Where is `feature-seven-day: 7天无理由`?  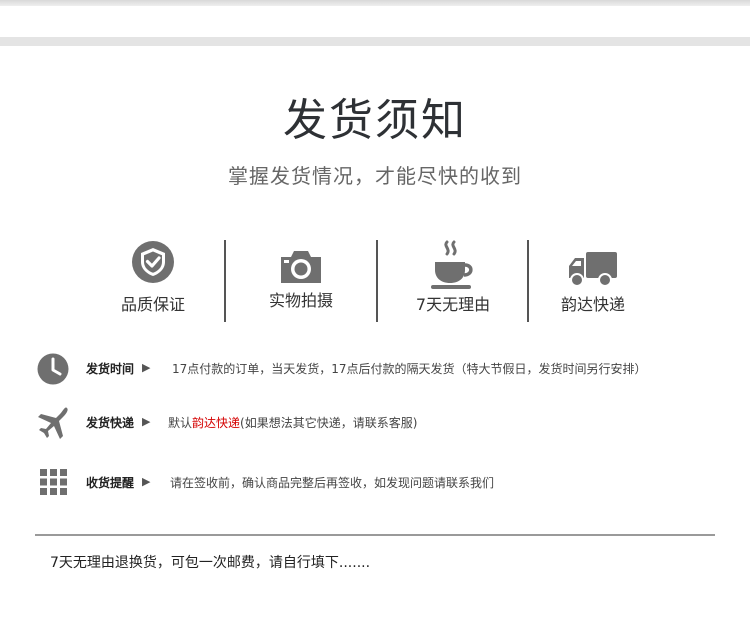 feature-seven-day: 7天无理由 is located at coordinates (453, 282).